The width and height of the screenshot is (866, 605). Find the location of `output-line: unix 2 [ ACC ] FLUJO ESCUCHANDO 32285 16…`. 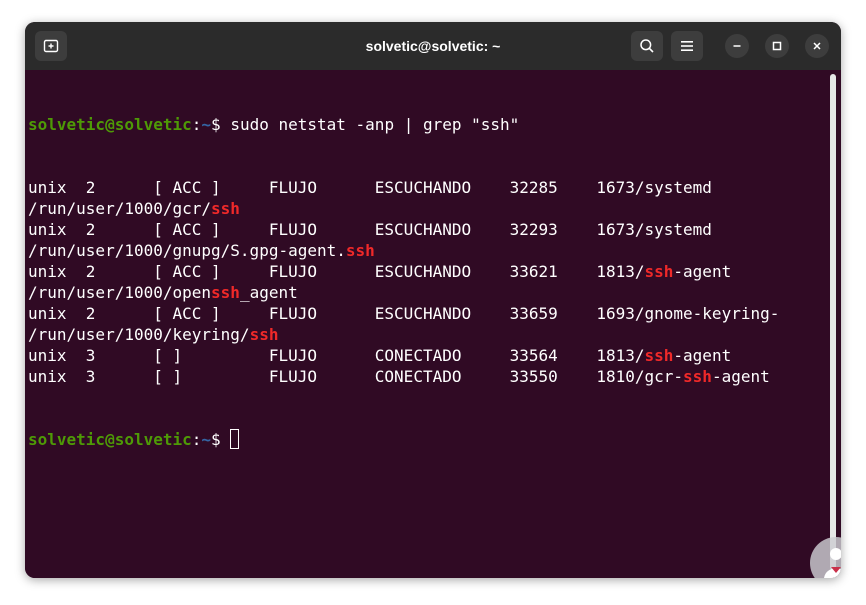

output-line: unix 2 [ ACC ] FLUJO ESCUCHANDO 32285 16… is located at coordinates (428, 187).